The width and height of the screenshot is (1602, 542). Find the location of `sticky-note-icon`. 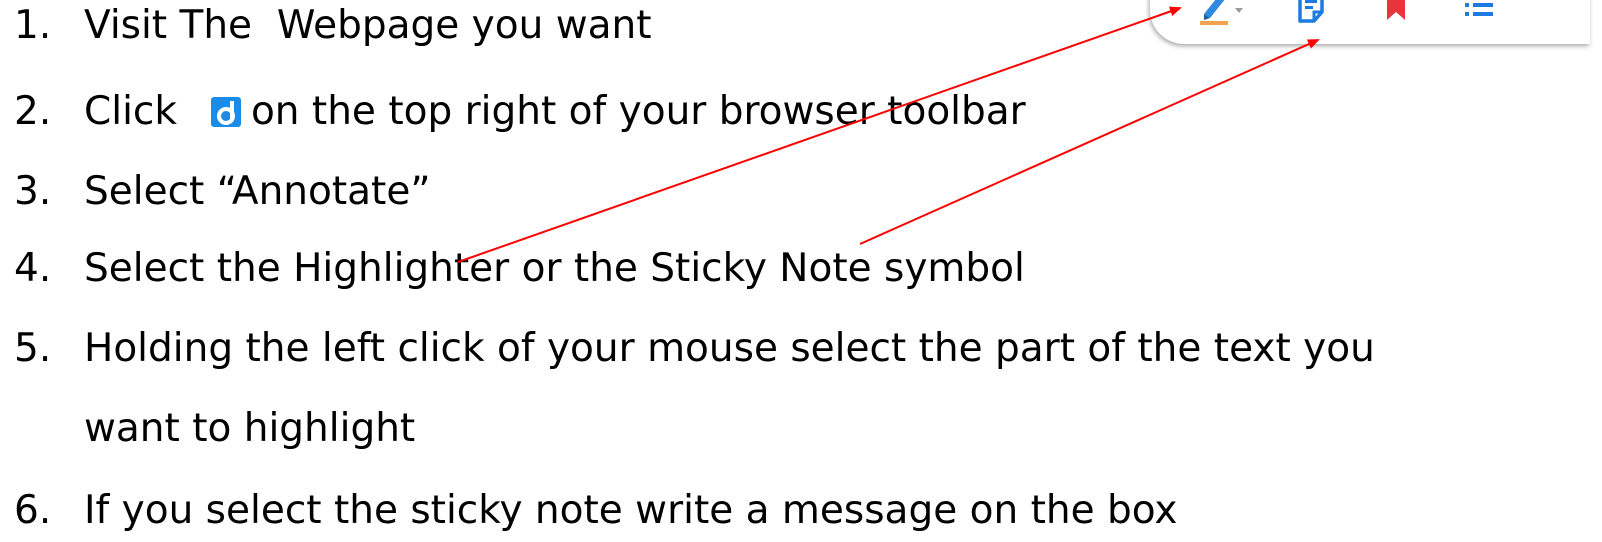

sticky-note-icon is located at coordinates (1311, 14).